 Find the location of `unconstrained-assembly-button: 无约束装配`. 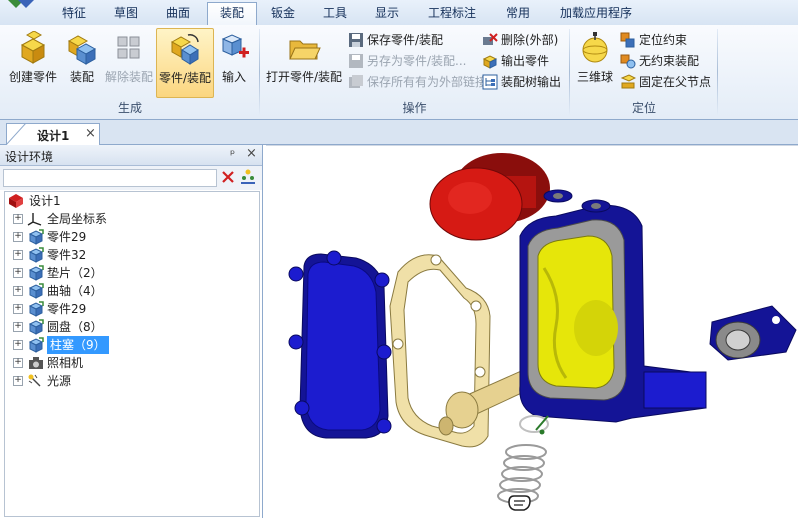

unconstrained-assembly-button: 无约束装配 is located at coordinates (659, 61).